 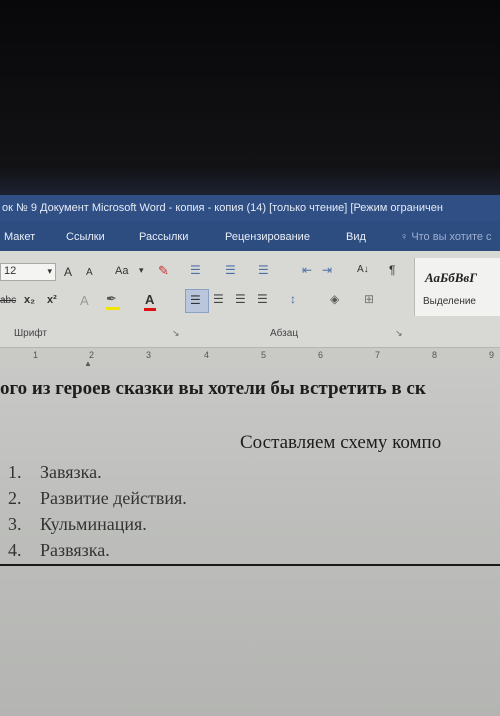 I want to click on tab-layout: Макет, so click(x=19, y=237).